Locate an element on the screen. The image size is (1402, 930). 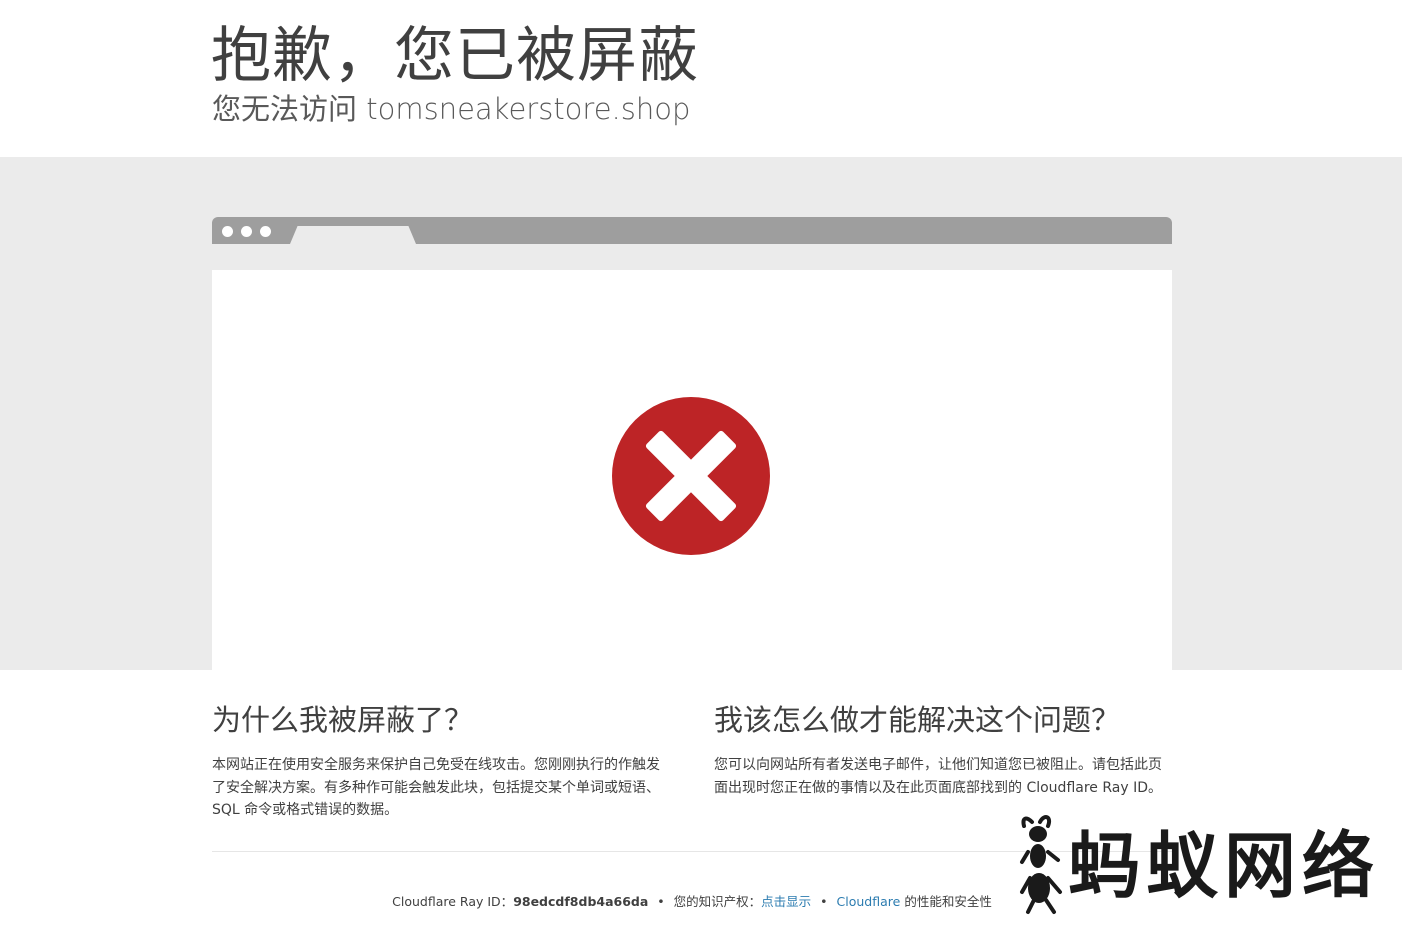
watermark-text: 蚂蚁网络 is located at coordinates (1224, 865).